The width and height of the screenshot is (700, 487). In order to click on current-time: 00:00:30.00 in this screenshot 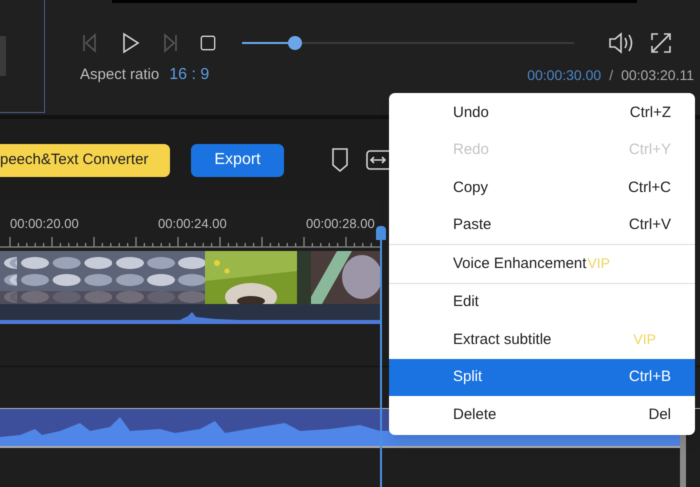, I will do `click(564, 75)`.